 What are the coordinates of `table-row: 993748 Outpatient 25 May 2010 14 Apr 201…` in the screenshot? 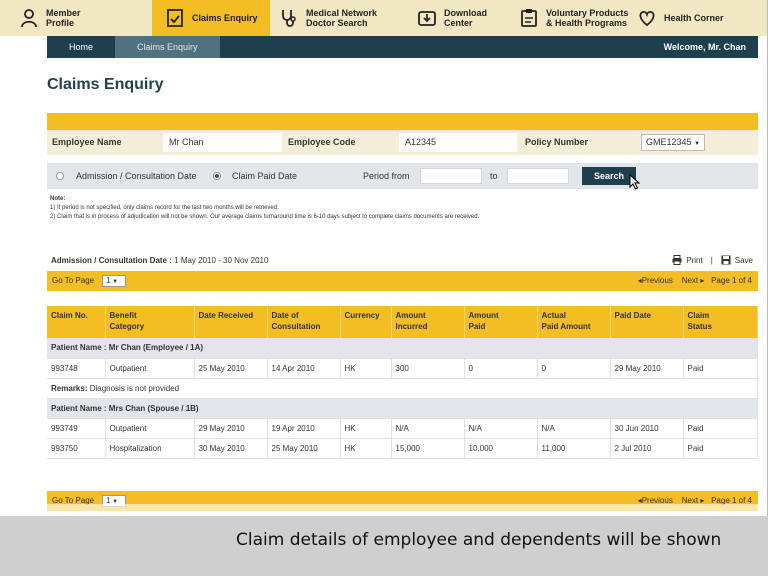 It's located at (402, 368).